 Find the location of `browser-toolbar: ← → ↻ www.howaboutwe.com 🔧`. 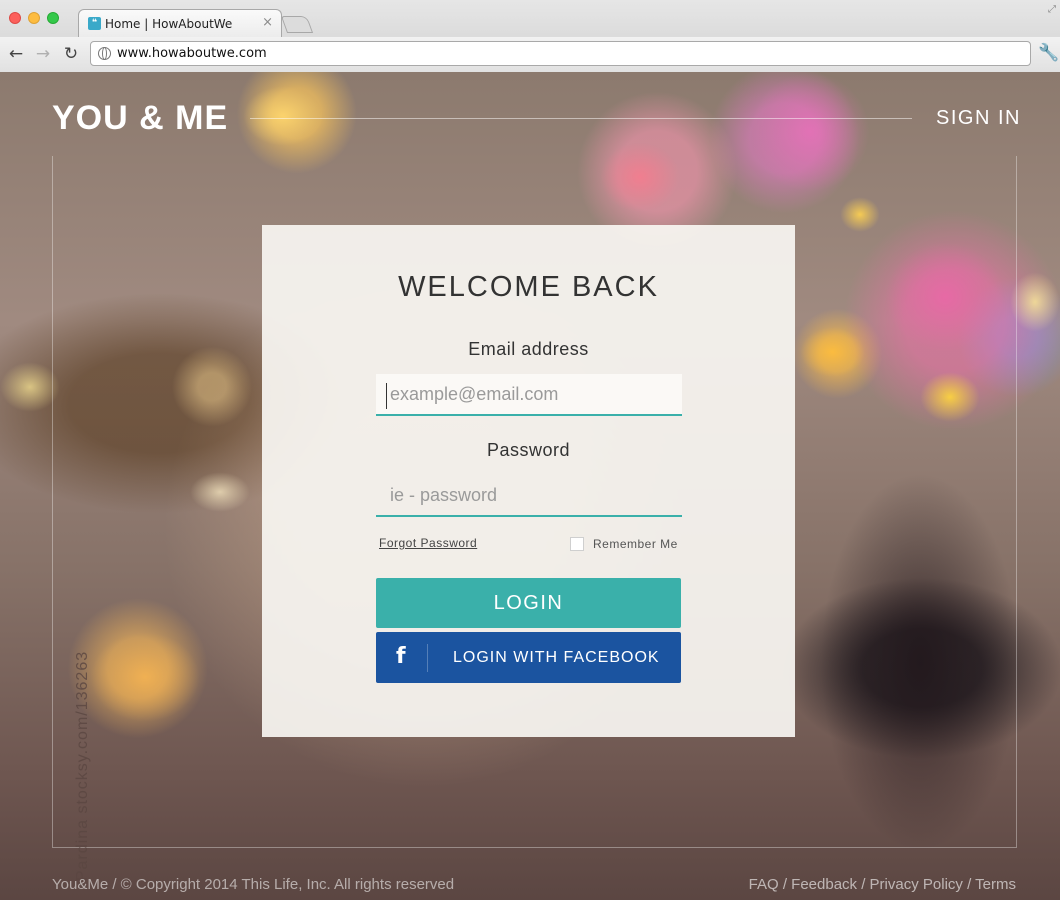

browser-toolbar: ← → ↻ www.howaboutwe.com 🔧 is located at coordinates (530, 54).